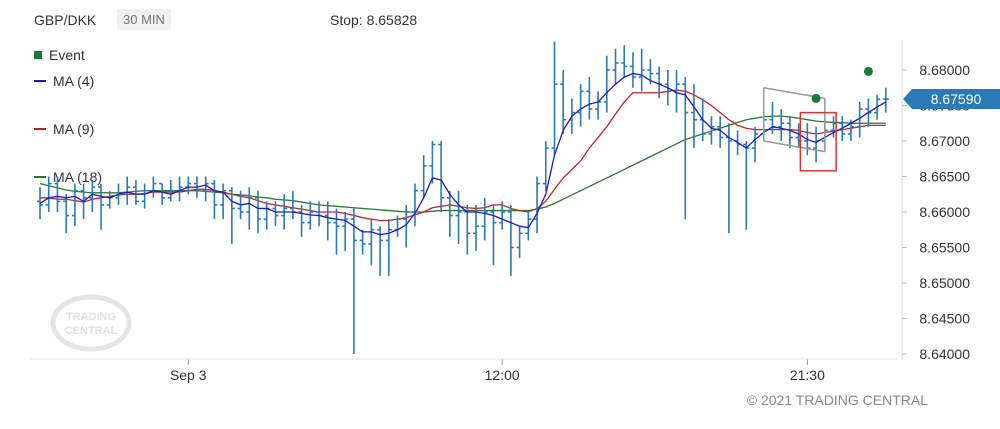 The height and width of the screenshot is (429, 1000). I want to click on trading-central-logo: TRADING CENTRAL, so click(91, 323).